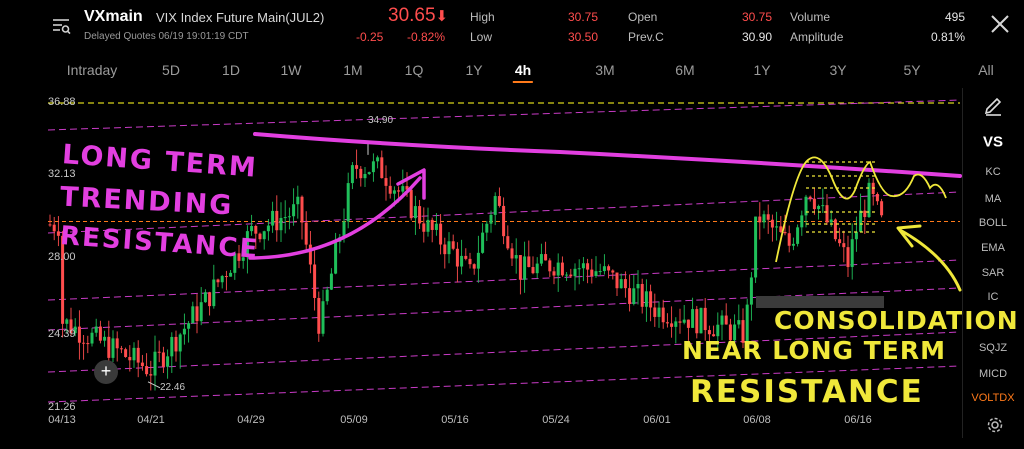 This screenshot has width=1024, height=449. I want to click on x-tick: 05/16, so click(455, 420).